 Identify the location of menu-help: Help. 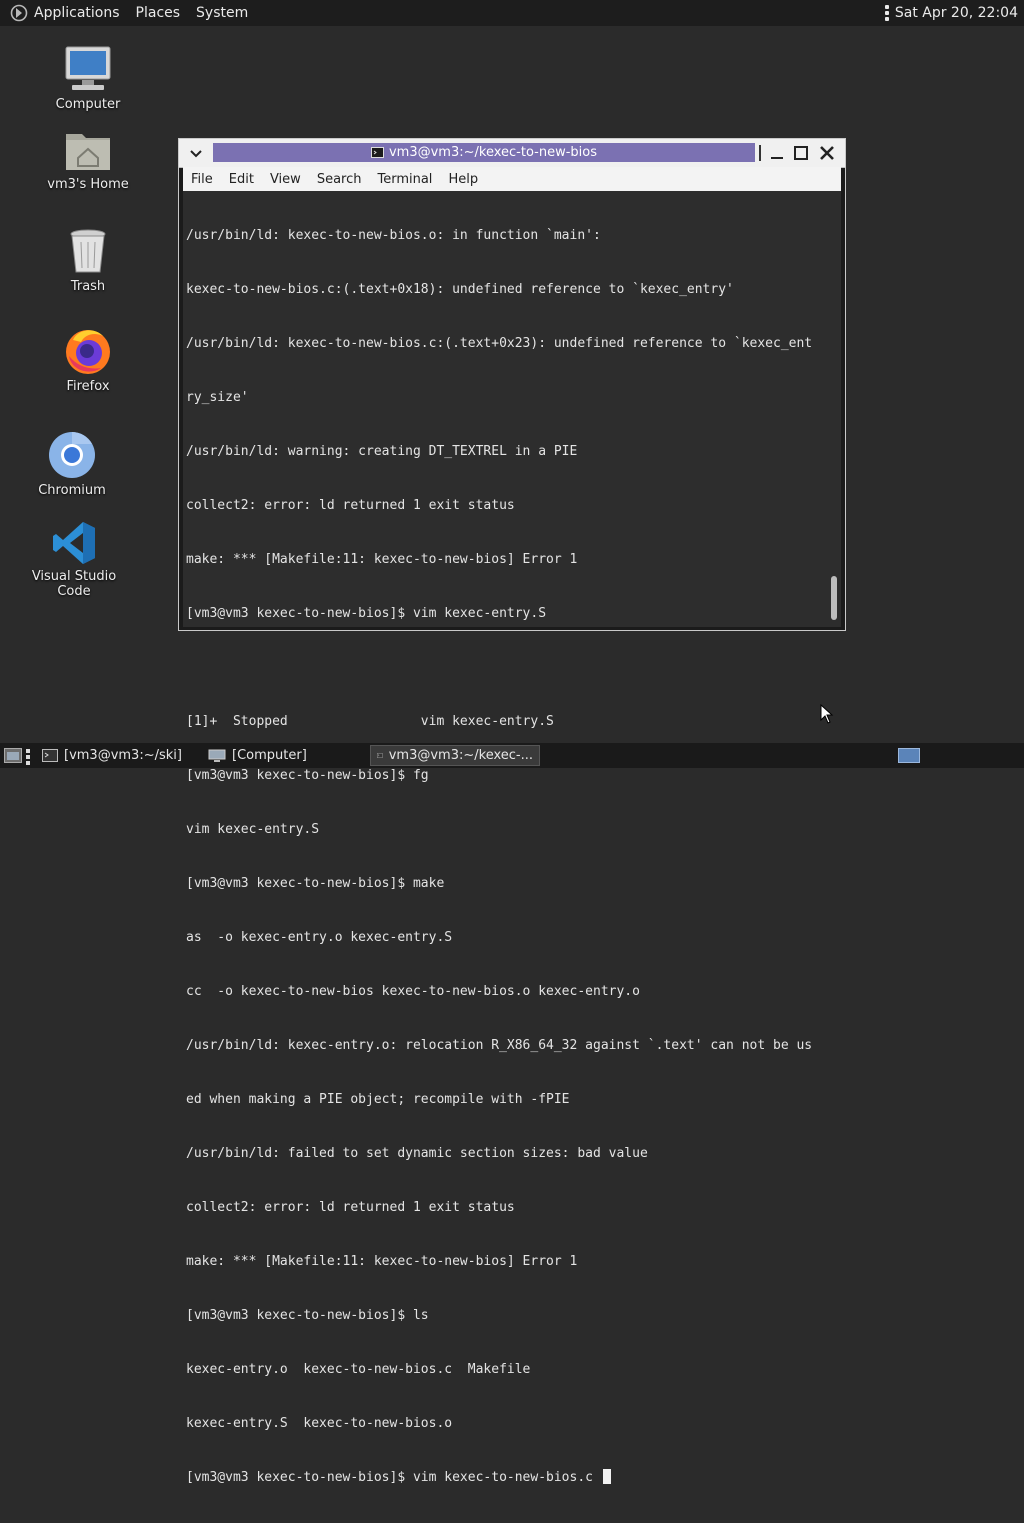
(463, 179).